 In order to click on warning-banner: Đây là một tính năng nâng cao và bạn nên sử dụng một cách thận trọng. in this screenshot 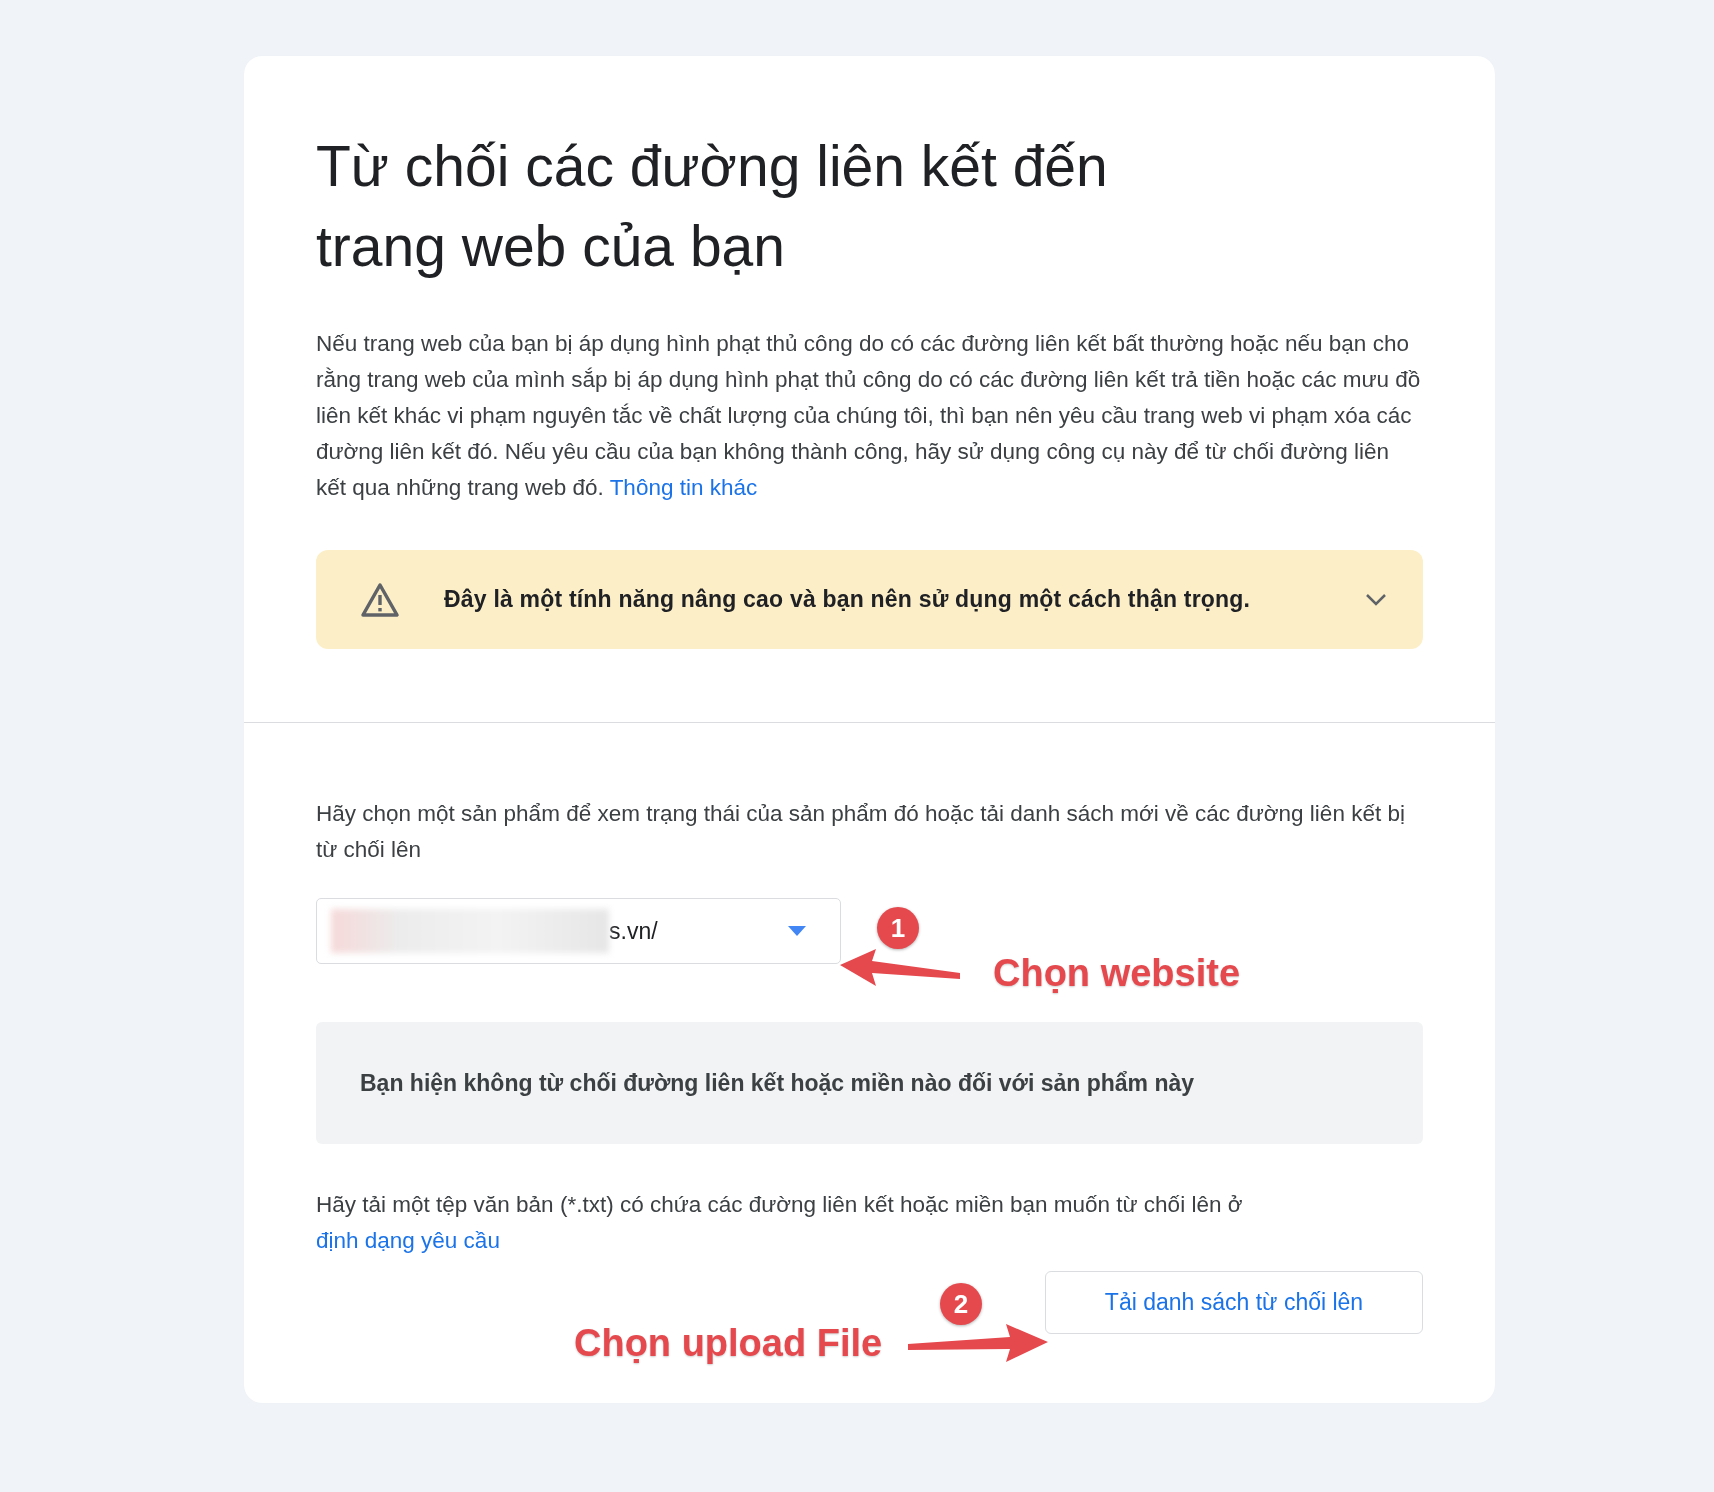, I will do `click(869, 599)`.